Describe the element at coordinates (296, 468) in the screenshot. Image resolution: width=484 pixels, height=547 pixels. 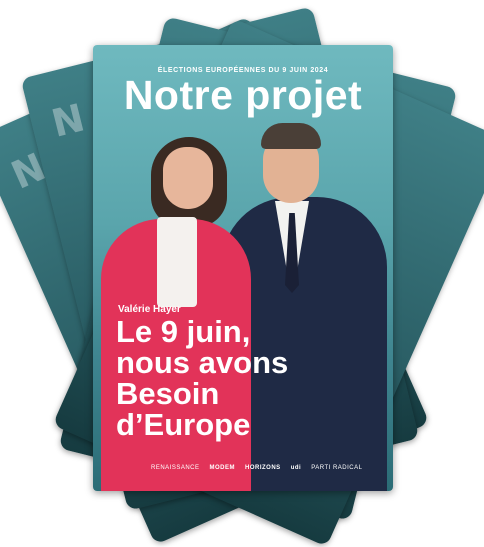
I see `udi-logo: udi` at that location.